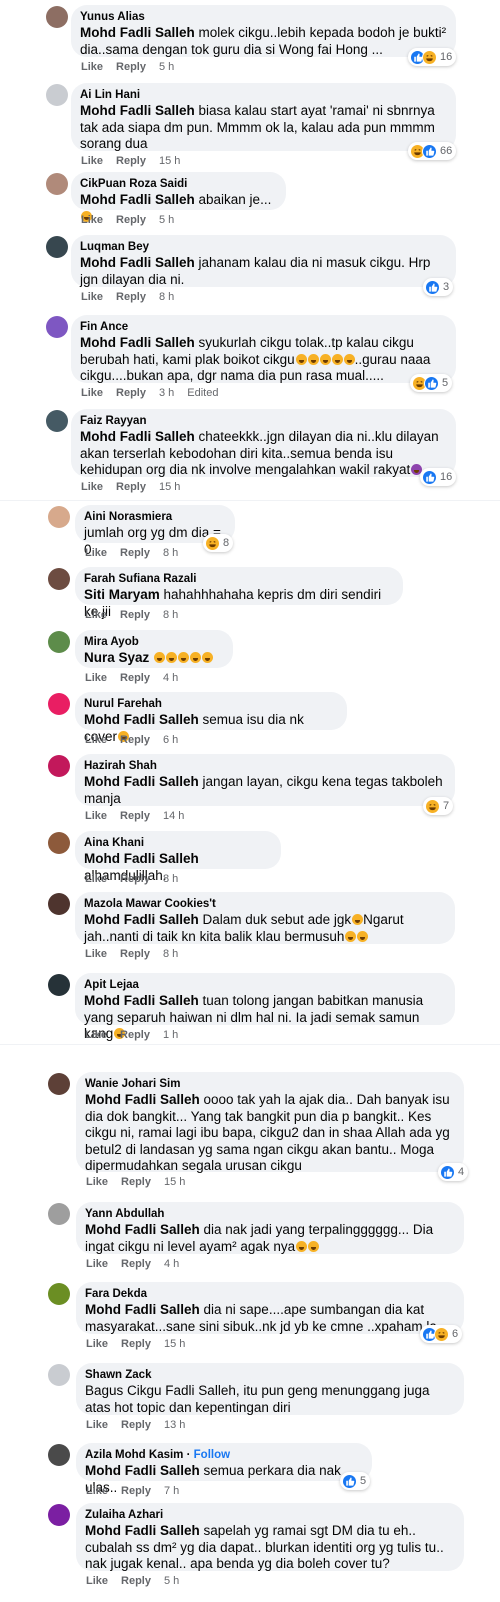  Describe the element at coordinates (128, 517) in the screenshot. I see `author-name: Aini Norasmiera` at that location.